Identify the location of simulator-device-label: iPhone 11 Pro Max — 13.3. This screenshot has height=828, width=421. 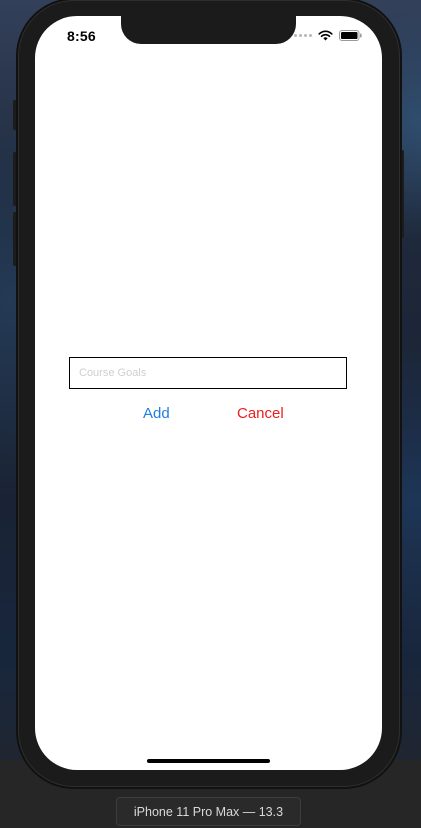
(208, 811).